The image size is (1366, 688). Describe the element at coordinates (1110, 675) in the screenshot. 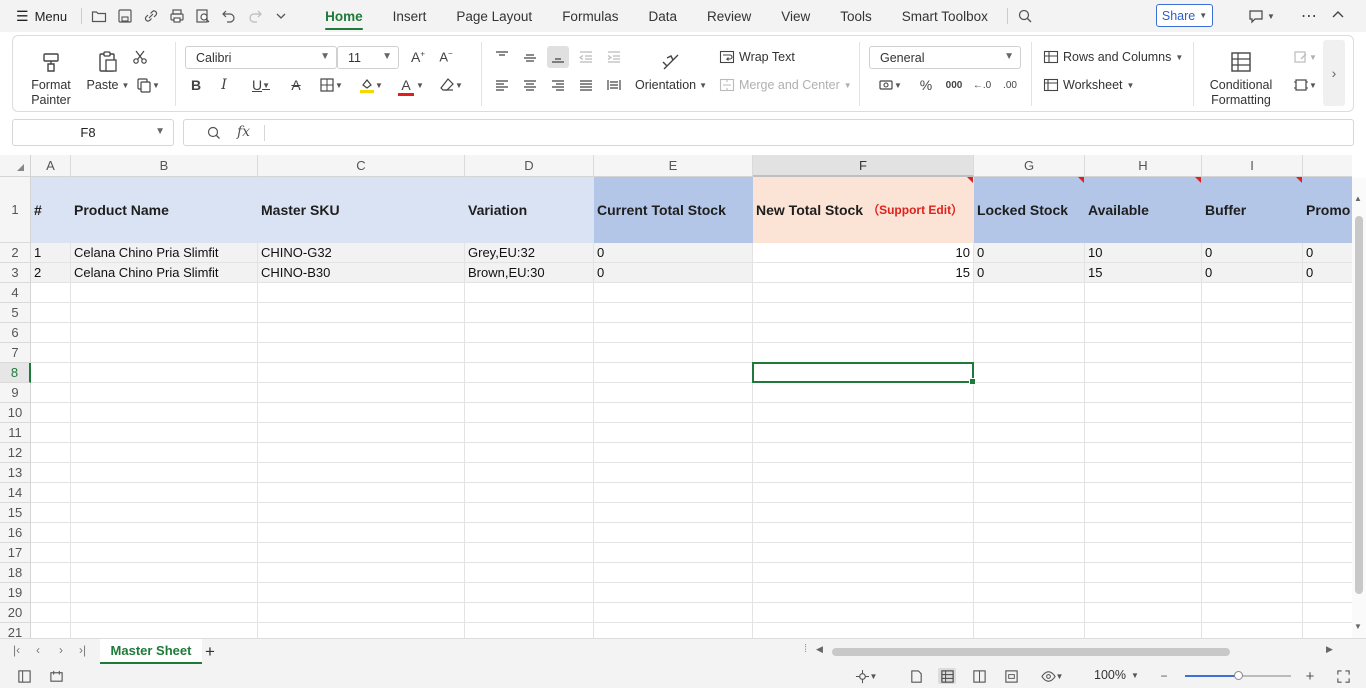

I see `zoom-level: 100%` at that location.